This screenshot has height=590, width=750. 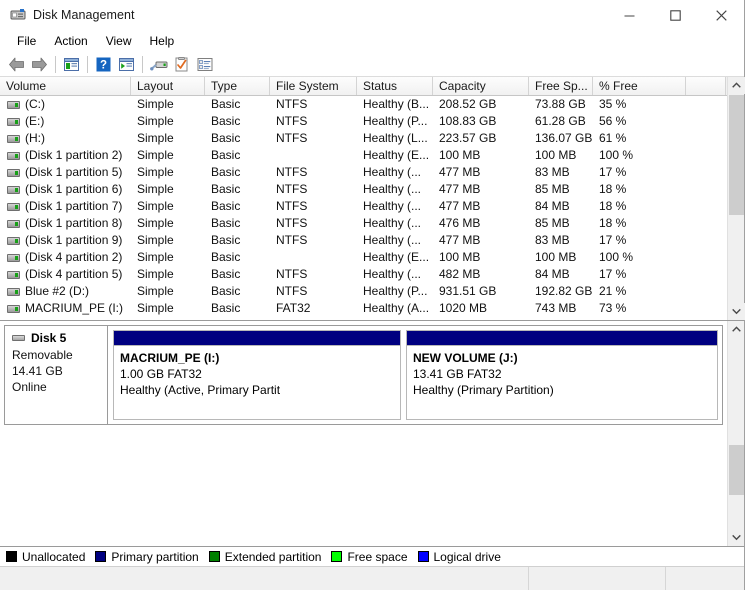 I want to click on cell-capacity: 100 MB, so click(x=460, y=155).